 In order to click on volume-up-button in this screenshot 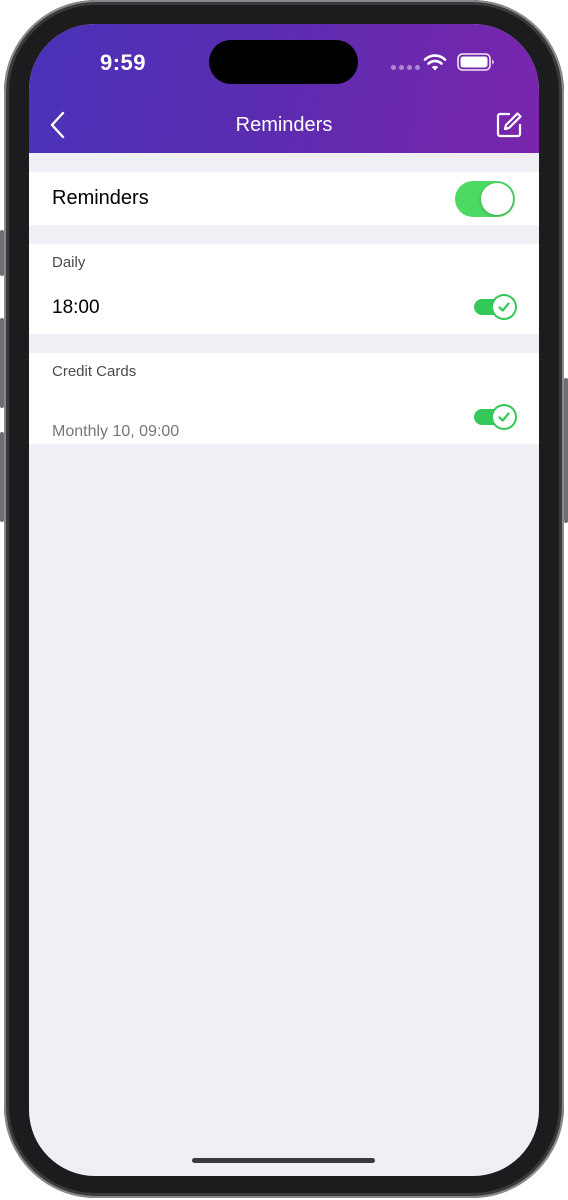, I will do `click(2, 363)`.